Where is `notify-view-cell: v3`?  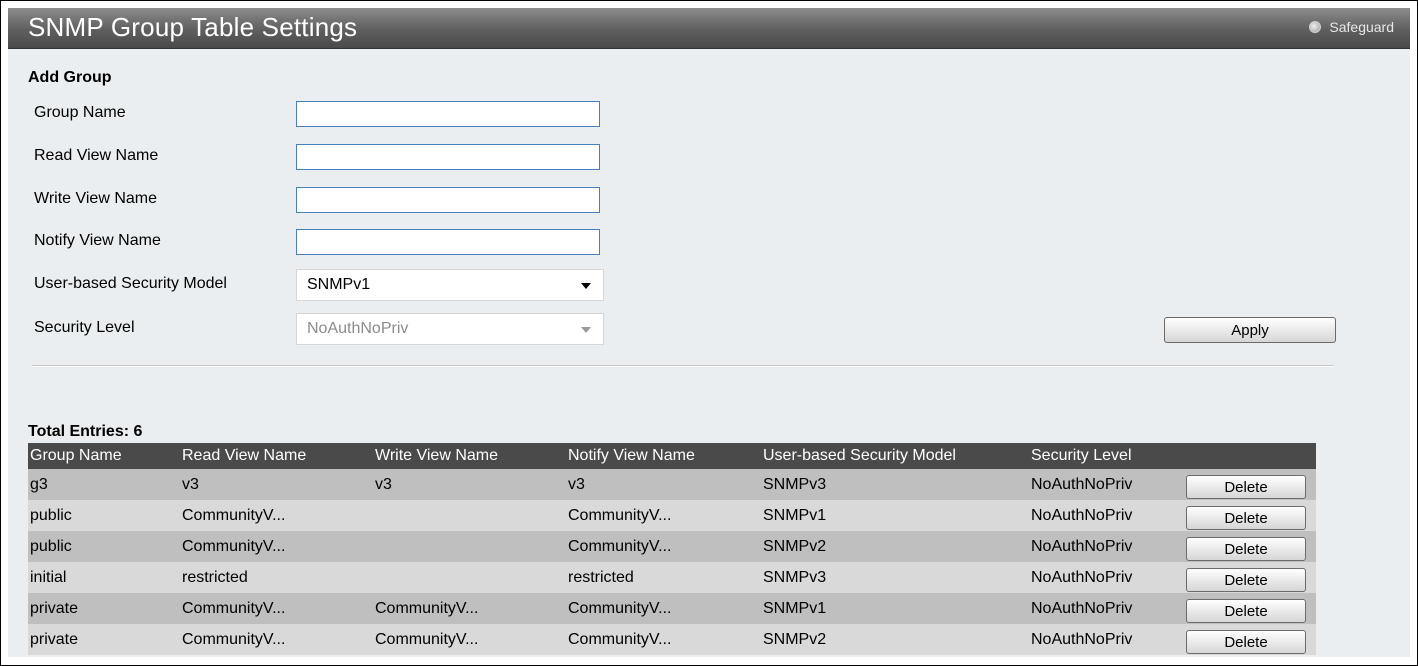 notify-view-cell: v3 is located at coordinates (663, 484).